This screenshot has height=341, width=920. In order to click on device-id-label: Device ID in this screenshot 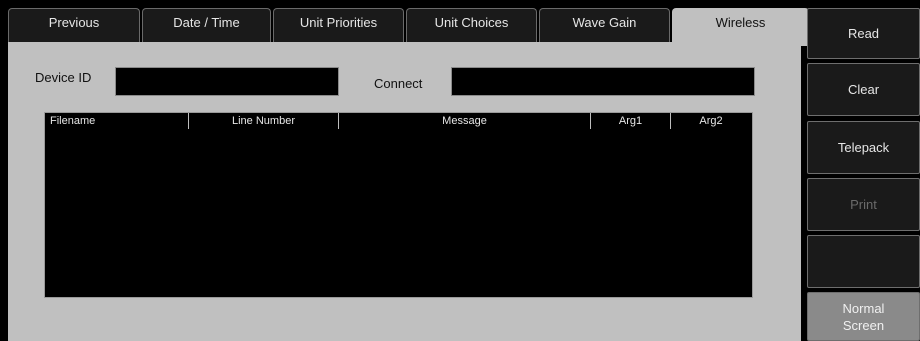, I will do `click(63, 77)`.